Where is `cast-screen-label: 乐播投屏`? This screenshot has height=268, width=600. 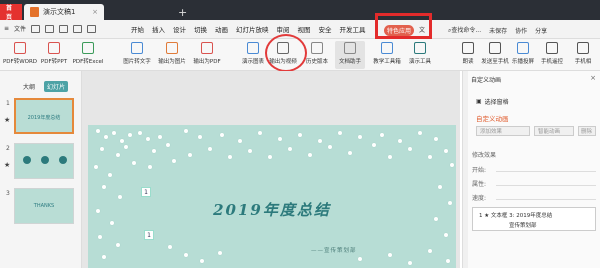 cast-screen-label: 乐播投屏 is located at coordinates (522, 62).